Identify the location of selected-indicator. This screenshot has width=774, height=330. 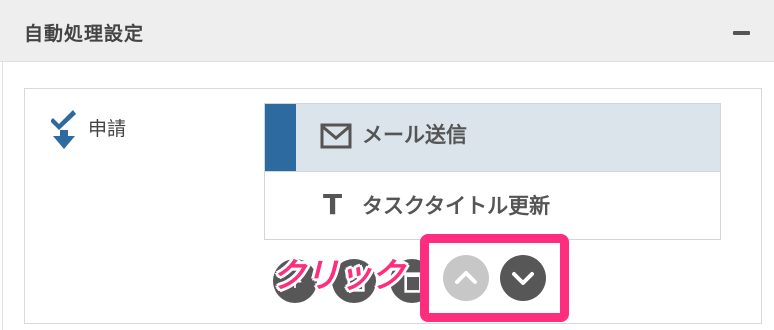
(280, 137).